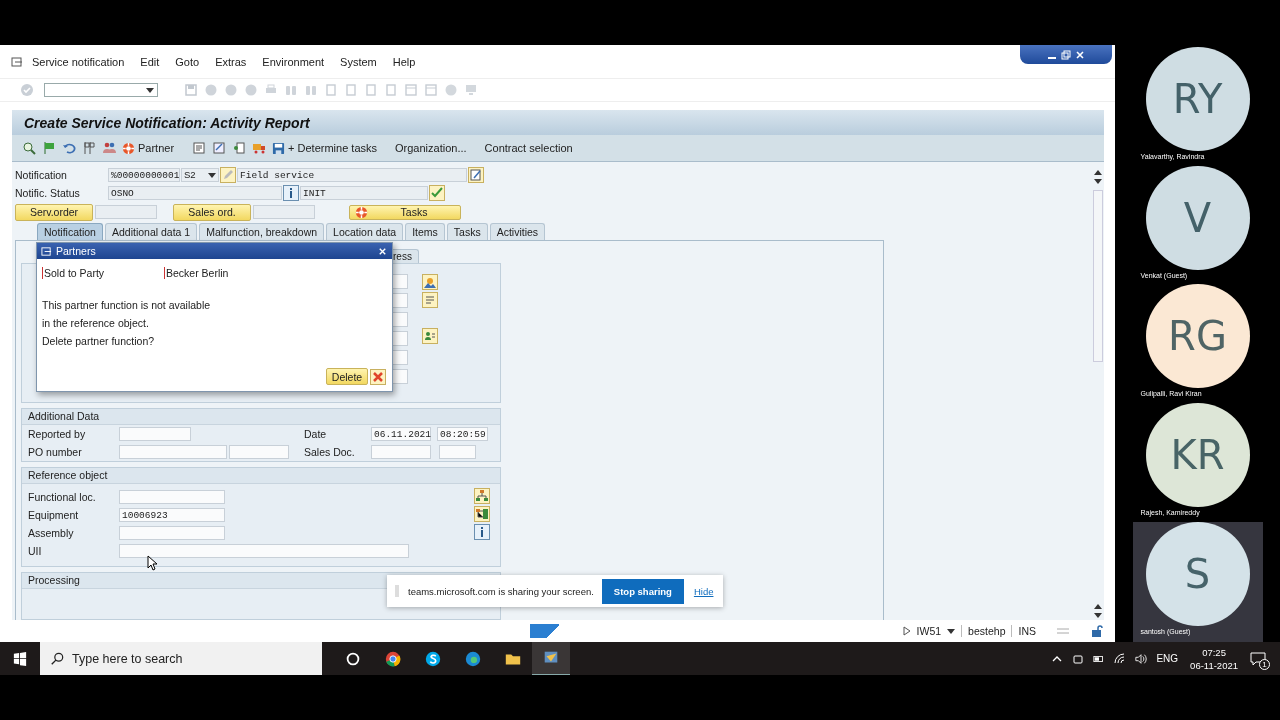 Image resolution: width=1280 pixels, height=720 pixels. Describe the element at coordinates (54, 212) in the screenshot. I see `navigation-button: Serv.order` at that location.